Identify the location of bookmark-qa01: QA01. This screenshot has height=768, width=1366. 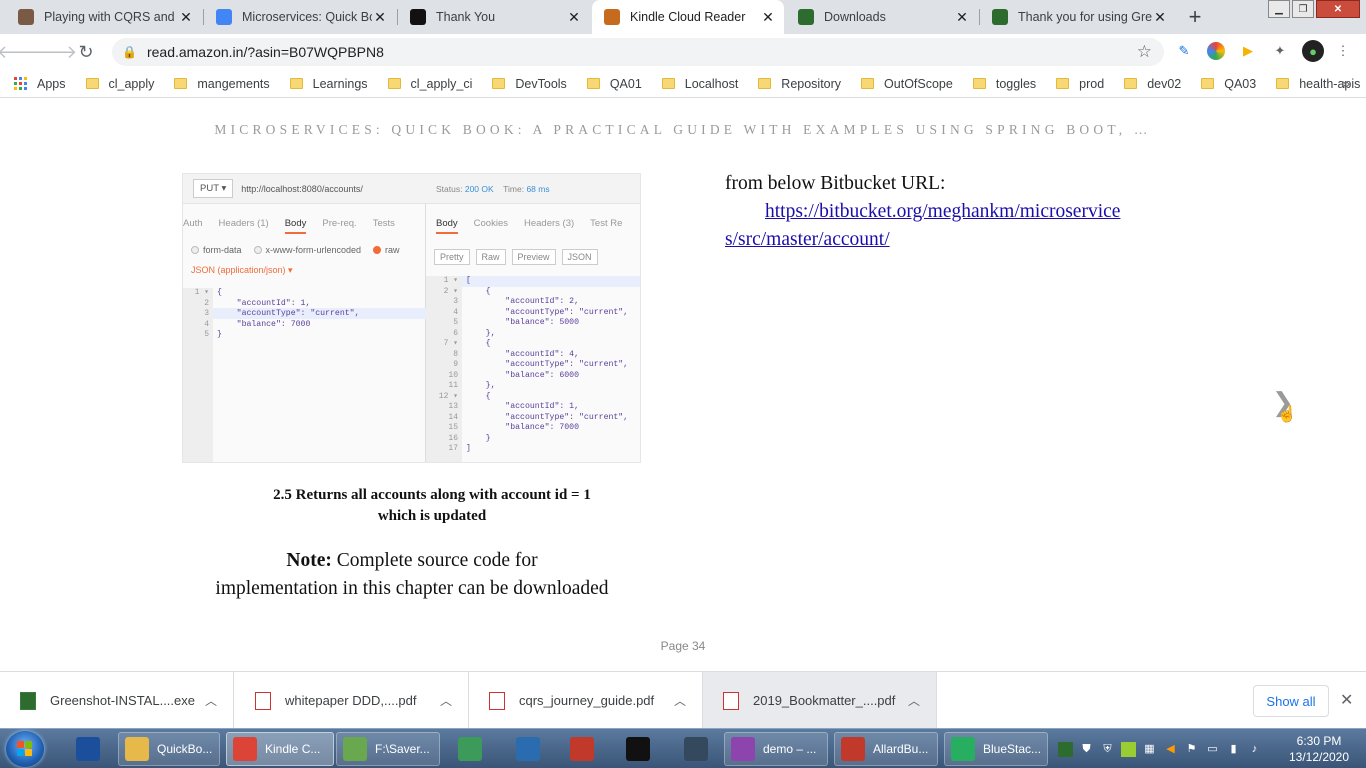
(614, 83).